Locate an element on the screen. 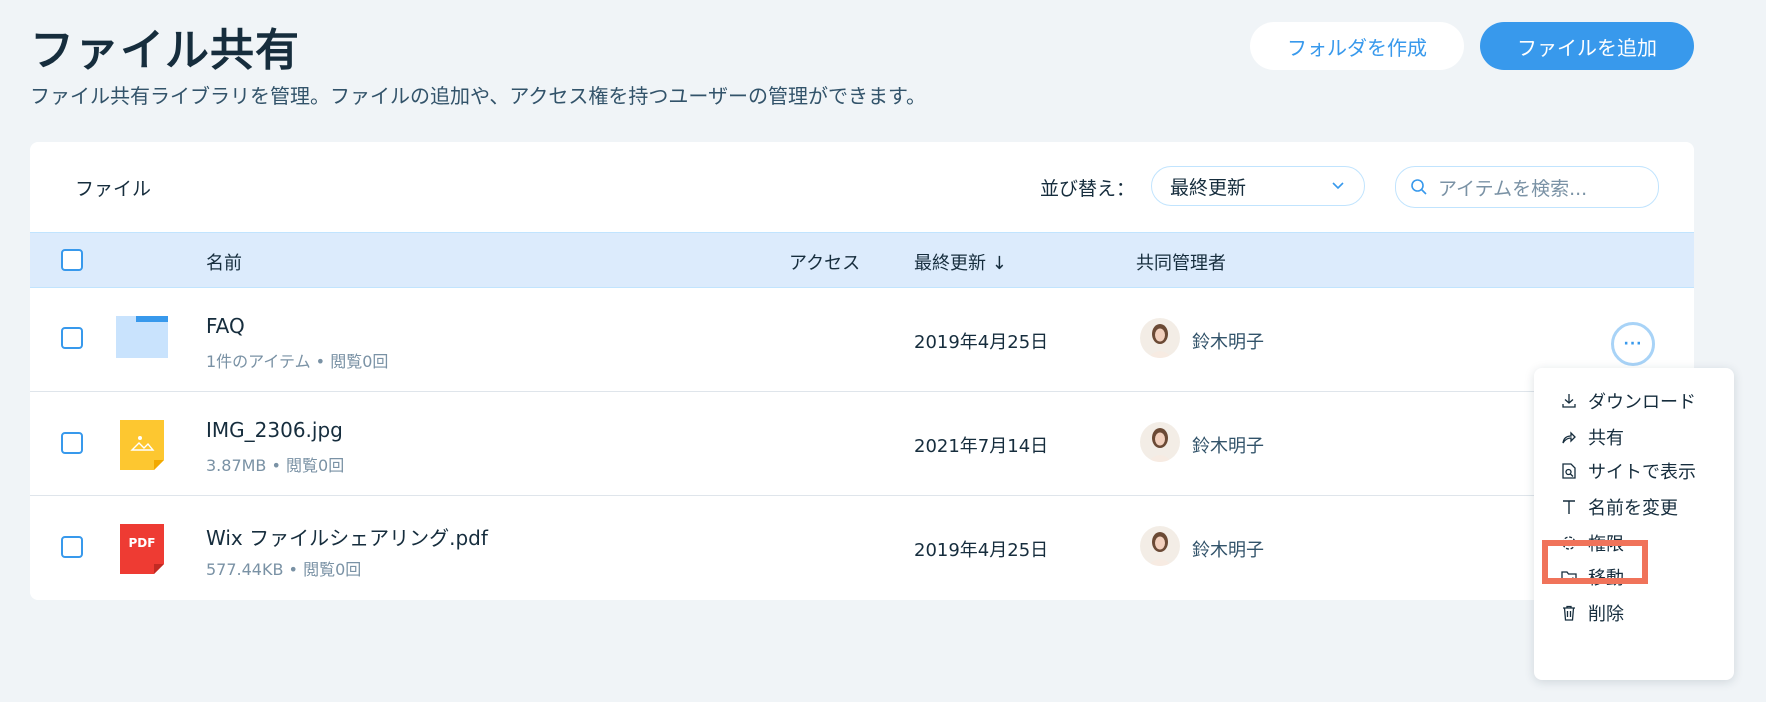  pdf-icon-label: PDF is located at coordinates (142, 543).